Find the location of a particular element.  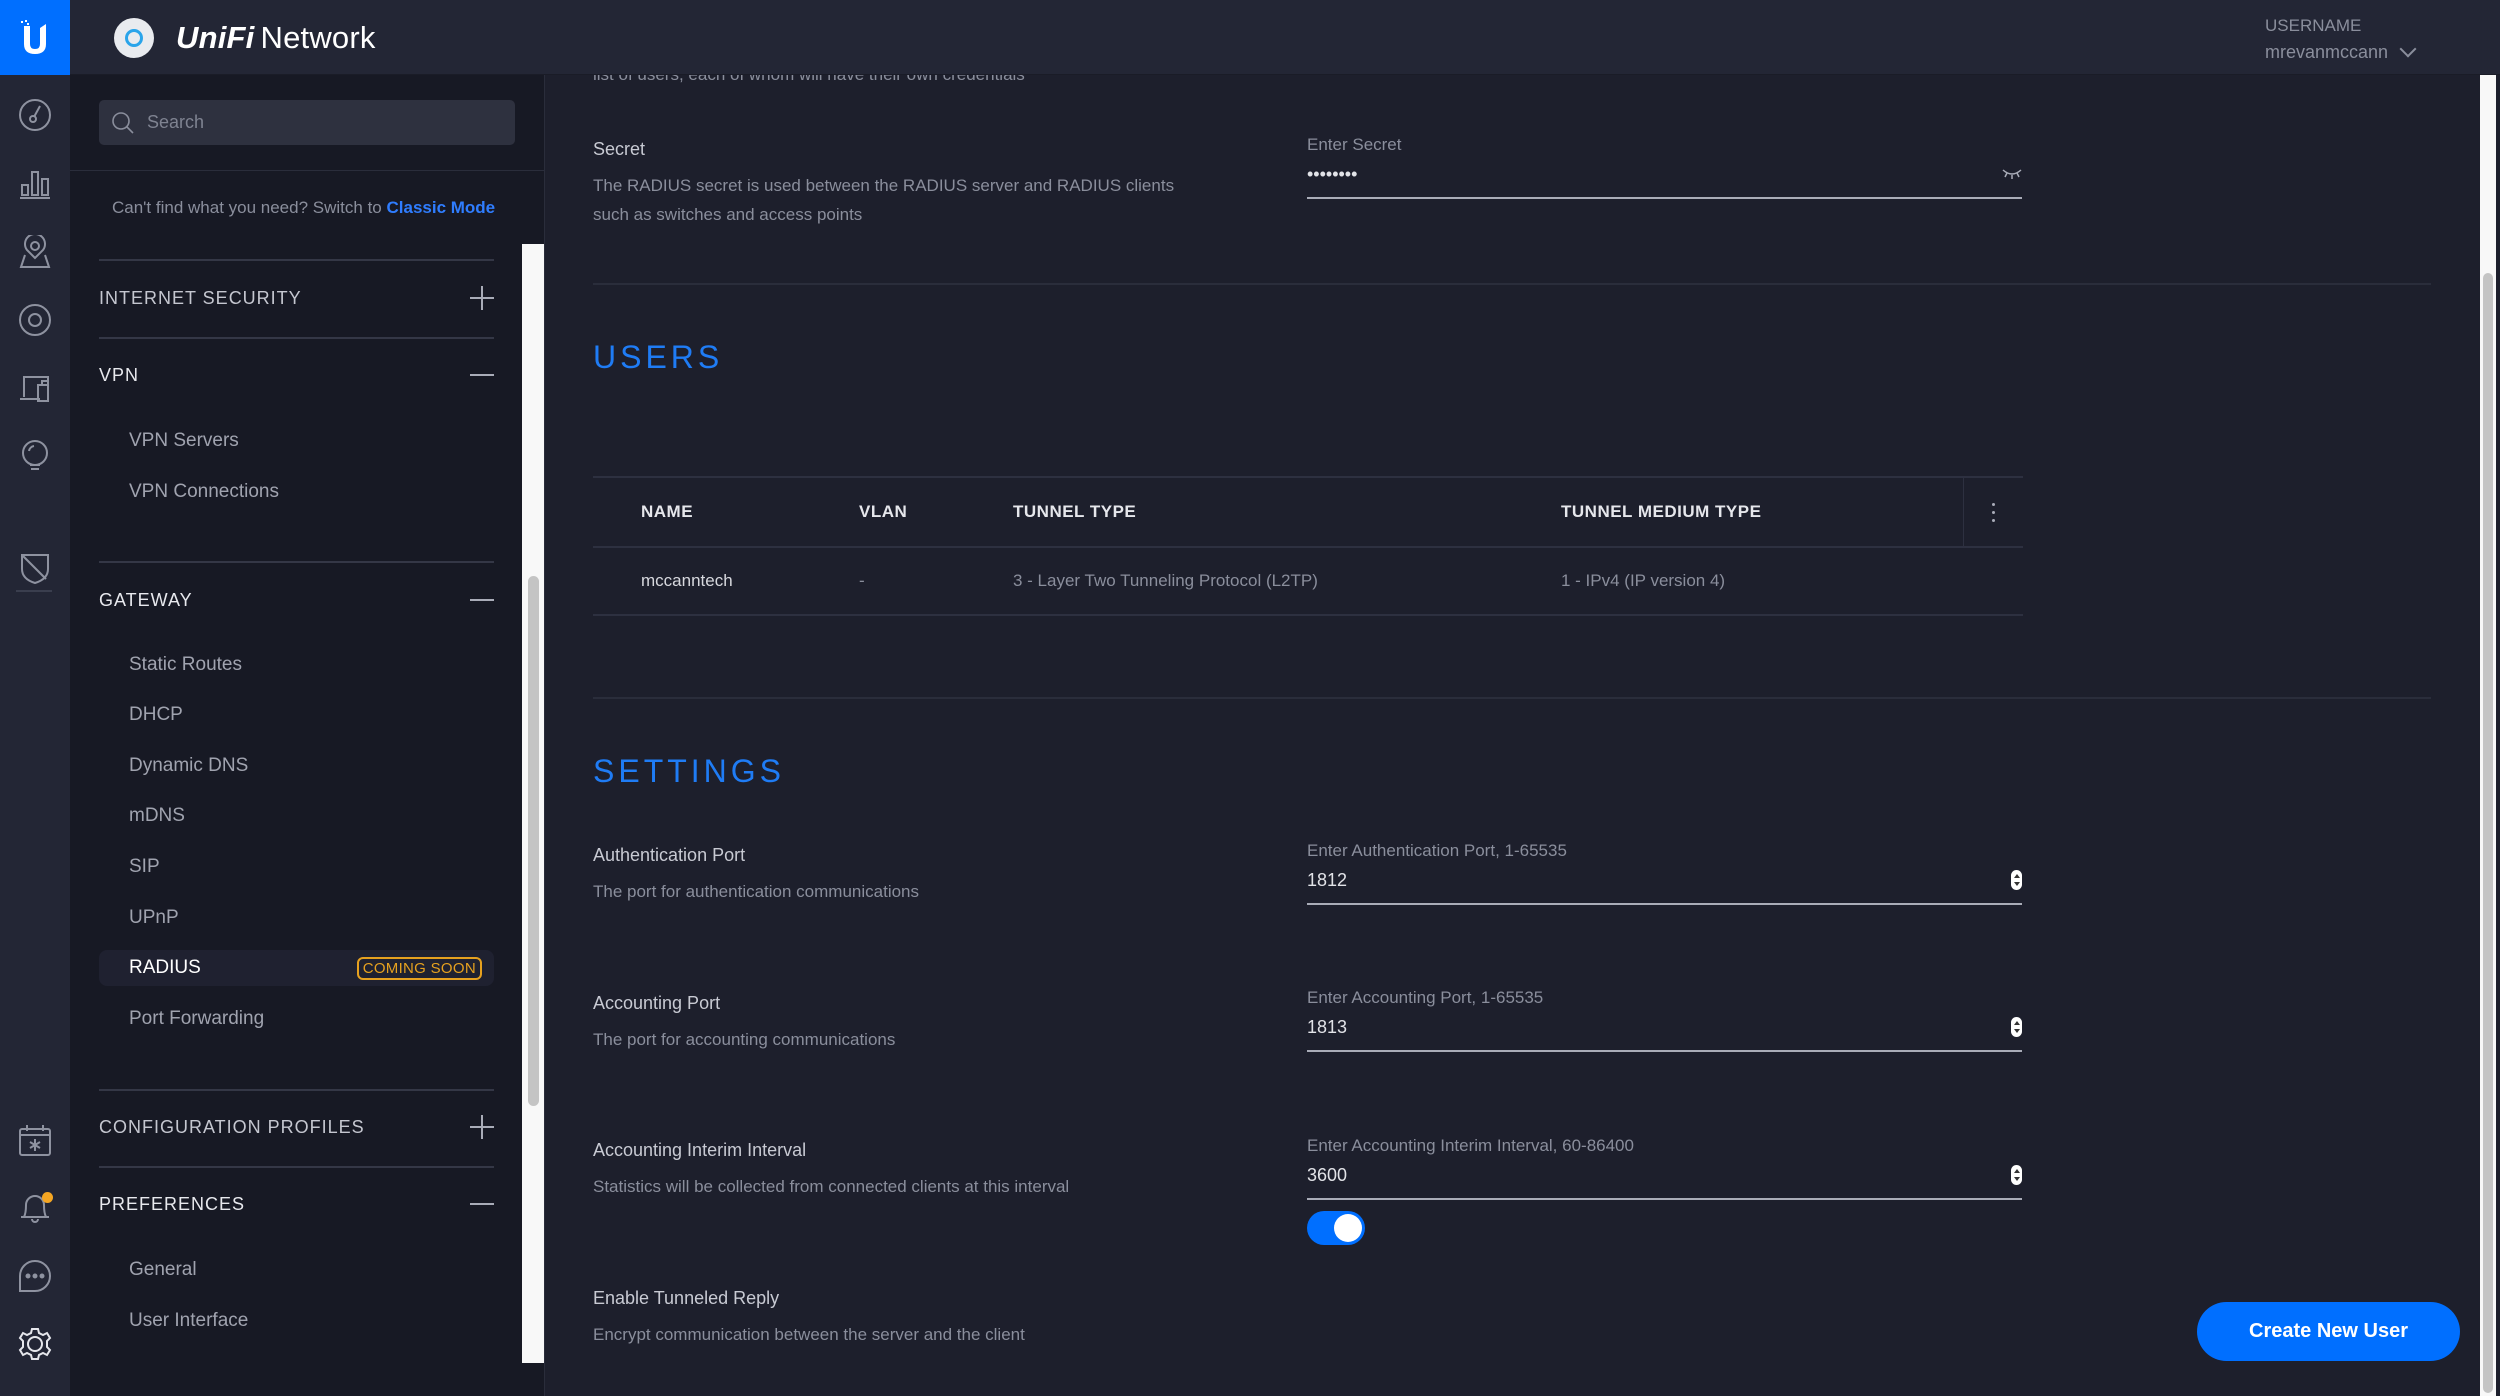

section-vpn: VPN is located at coordinates (296, 375).